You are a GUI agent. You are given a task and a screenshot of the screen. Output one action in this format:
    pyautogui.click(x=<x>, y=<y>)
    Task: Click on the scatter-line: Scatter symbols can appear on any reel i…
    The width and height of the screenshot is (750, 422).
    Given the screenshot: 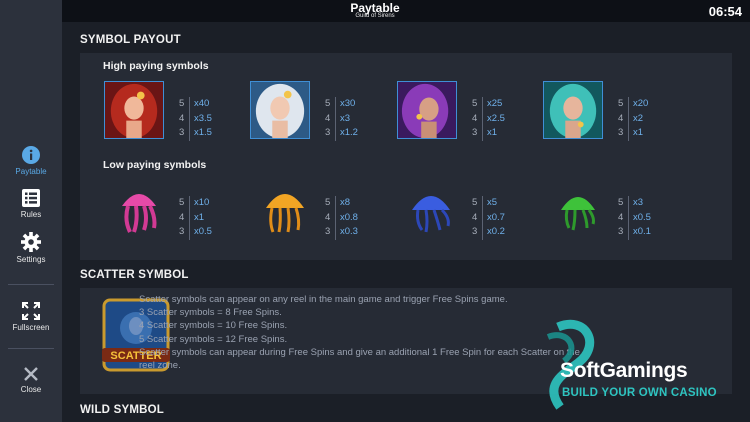 What is the action you would take?
    pyautogui.click(x=323, y=299)
    